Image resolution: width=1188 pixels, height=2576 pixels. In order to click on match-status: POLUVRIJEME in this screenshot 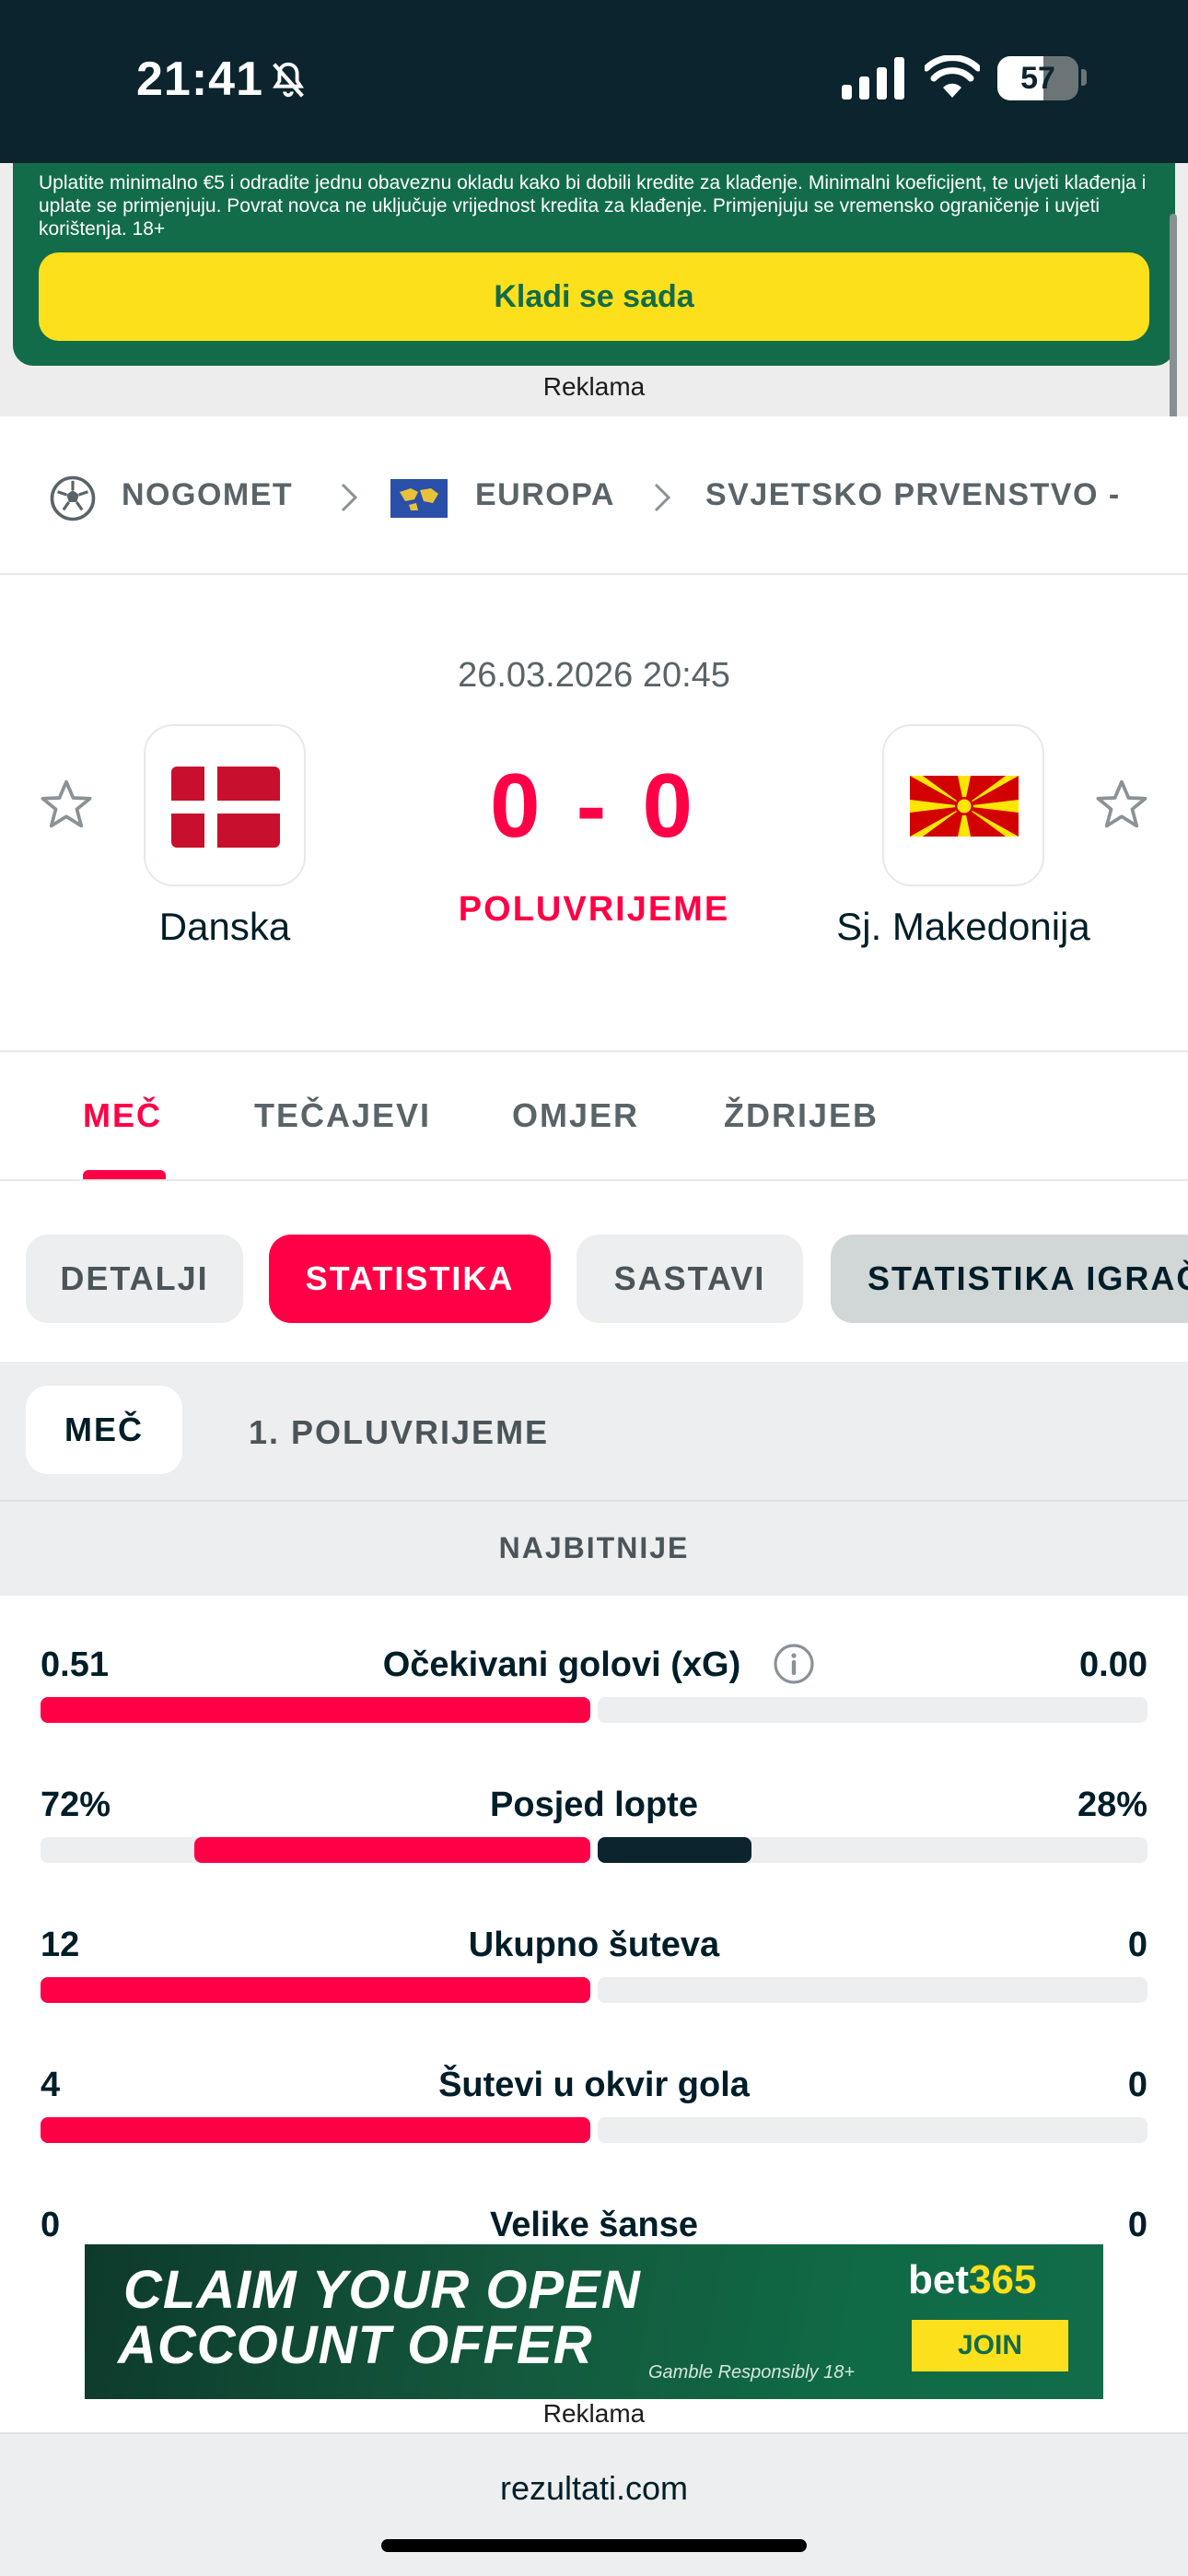, I will do `click(594, 909)`.